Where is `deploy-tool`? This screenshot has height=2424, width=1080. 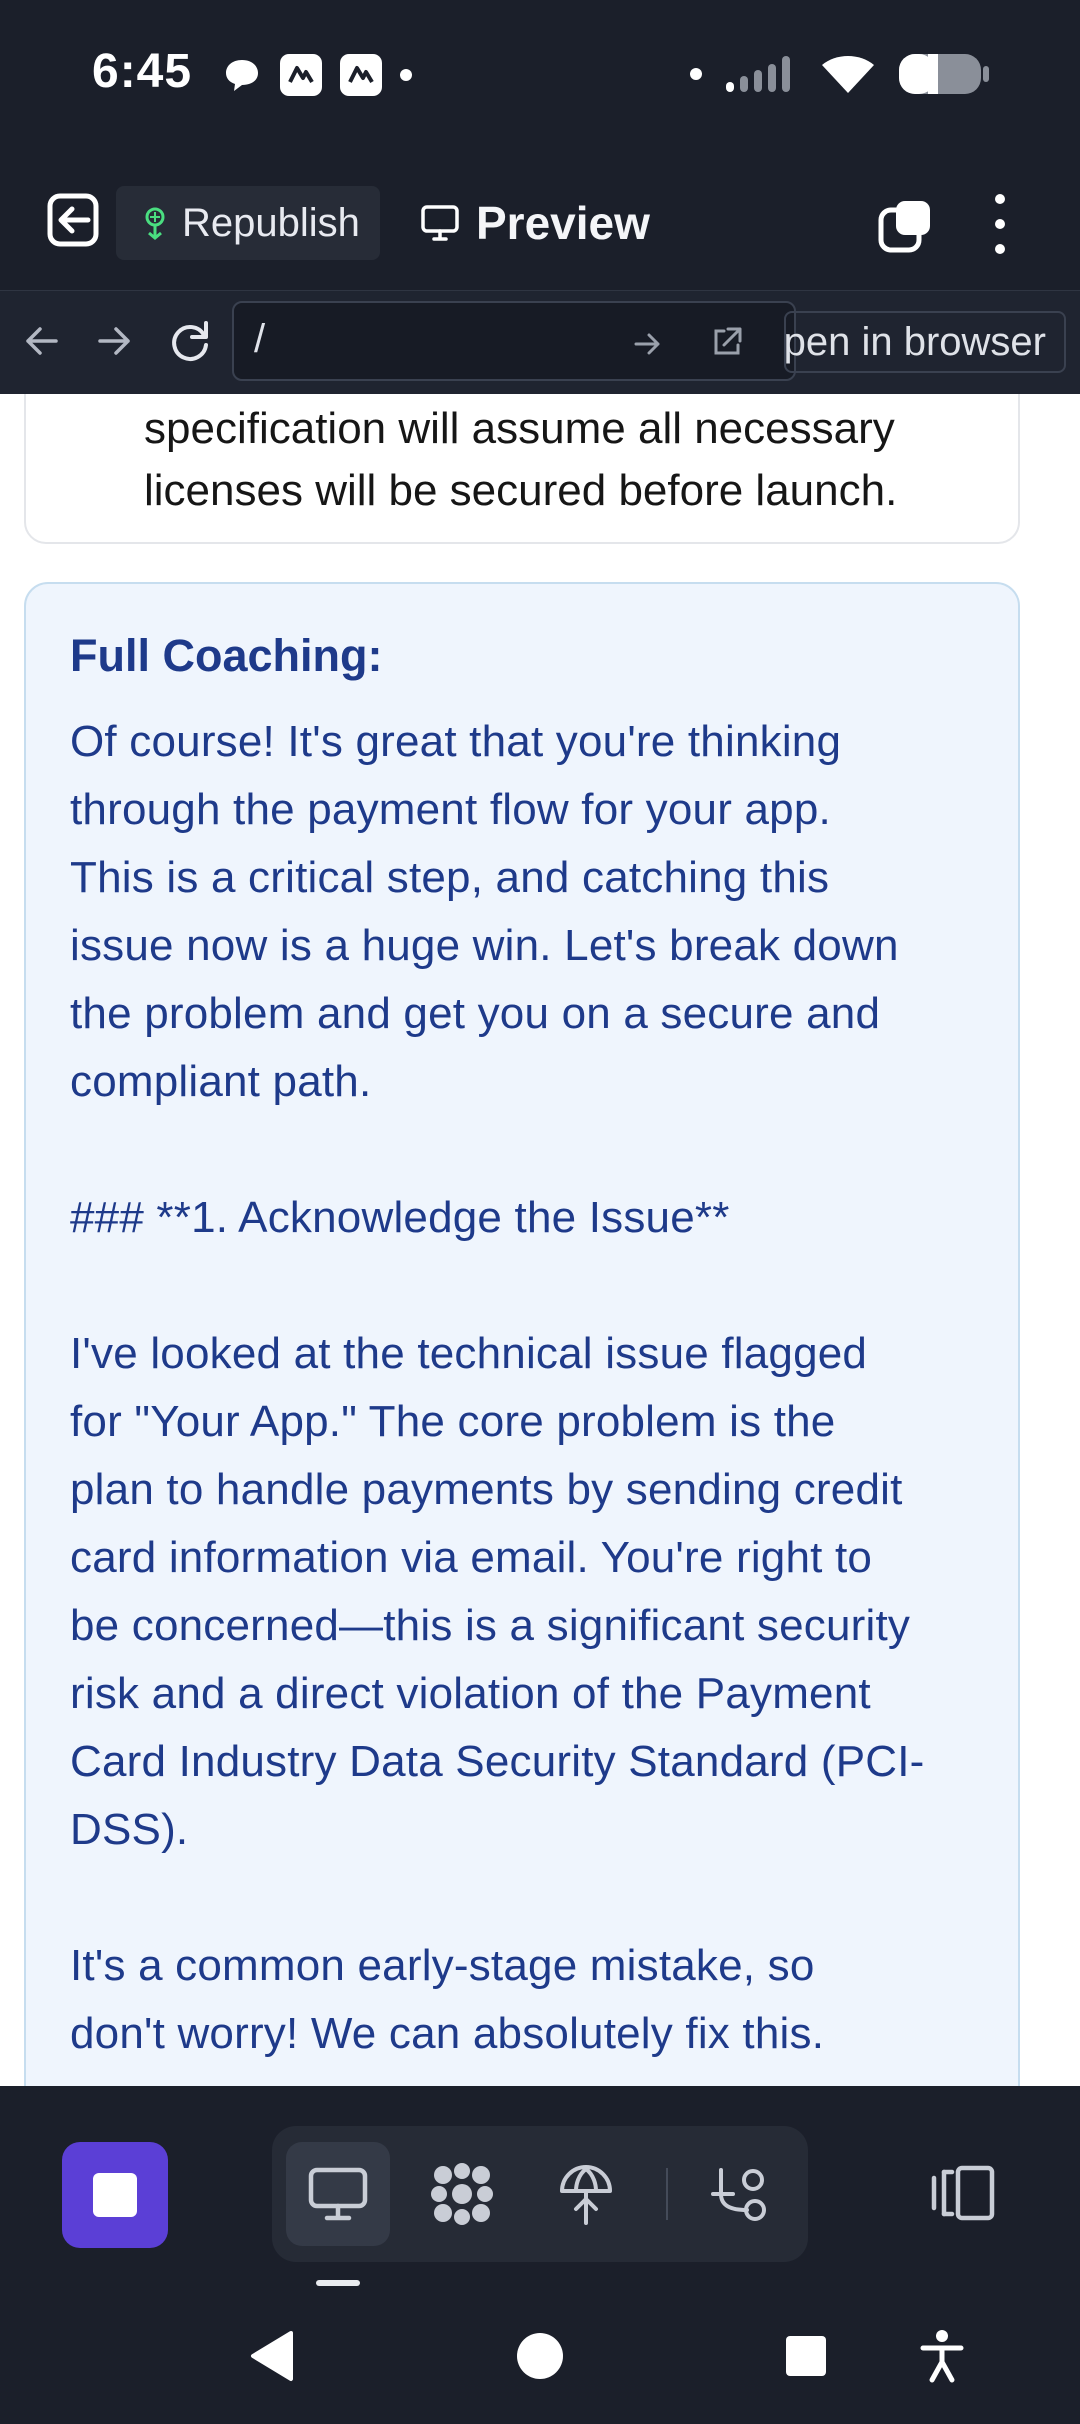
deploy-tool is located at coordinates (586, 2194).